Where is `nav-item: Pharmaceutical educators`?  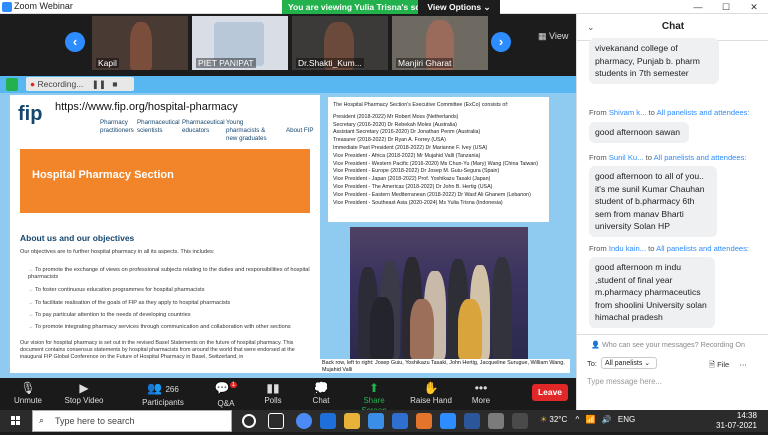
nav-item: Pharmaceutical educators is located at coordinates (203, 127).